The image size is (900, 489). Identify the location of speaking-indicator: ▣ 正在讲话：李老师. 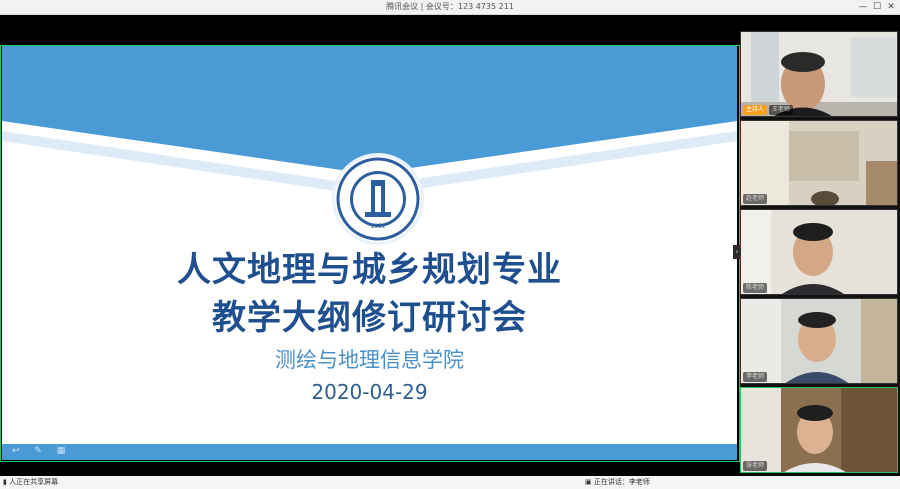
(617, 482).